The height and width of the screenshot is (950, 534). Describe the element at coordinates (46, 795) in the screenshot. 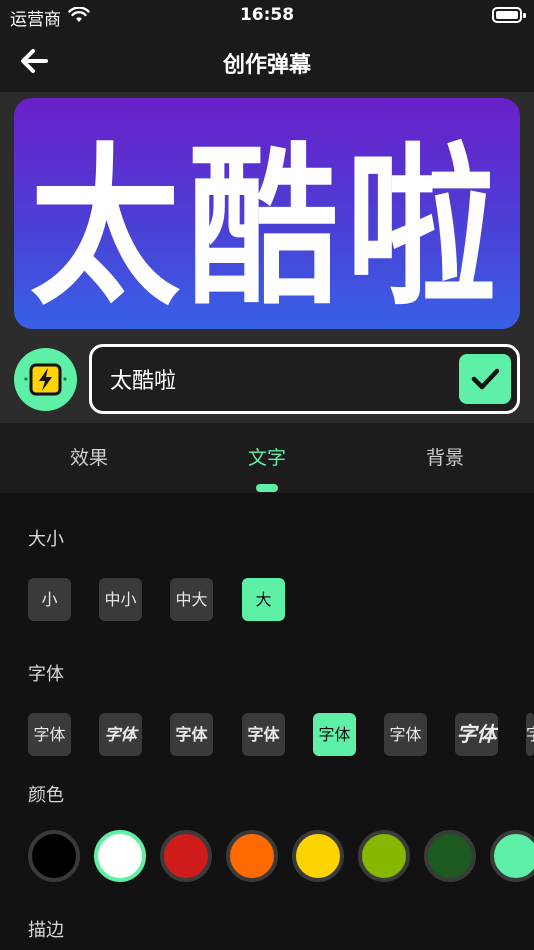

I see `color-section-label: 颜色` at that location.